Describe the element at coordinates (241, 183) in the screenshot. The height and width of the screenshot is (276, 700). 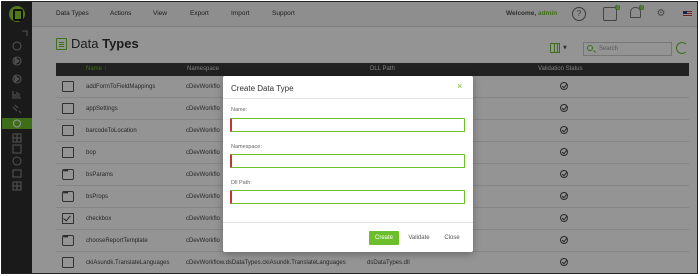
I see `dll-path-label: Dll Path:` at that location.